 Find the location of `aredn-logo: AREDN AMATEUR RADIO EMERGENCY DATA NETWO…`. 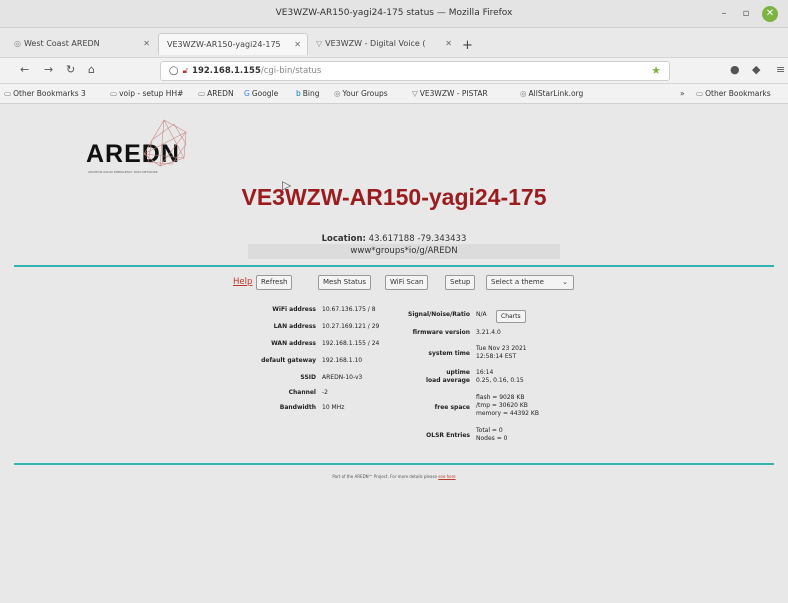

aredn-logo: AREDN AMATEUR RADIO EMERGENCY DATA NETWO… is located at coordinates (136, 146).